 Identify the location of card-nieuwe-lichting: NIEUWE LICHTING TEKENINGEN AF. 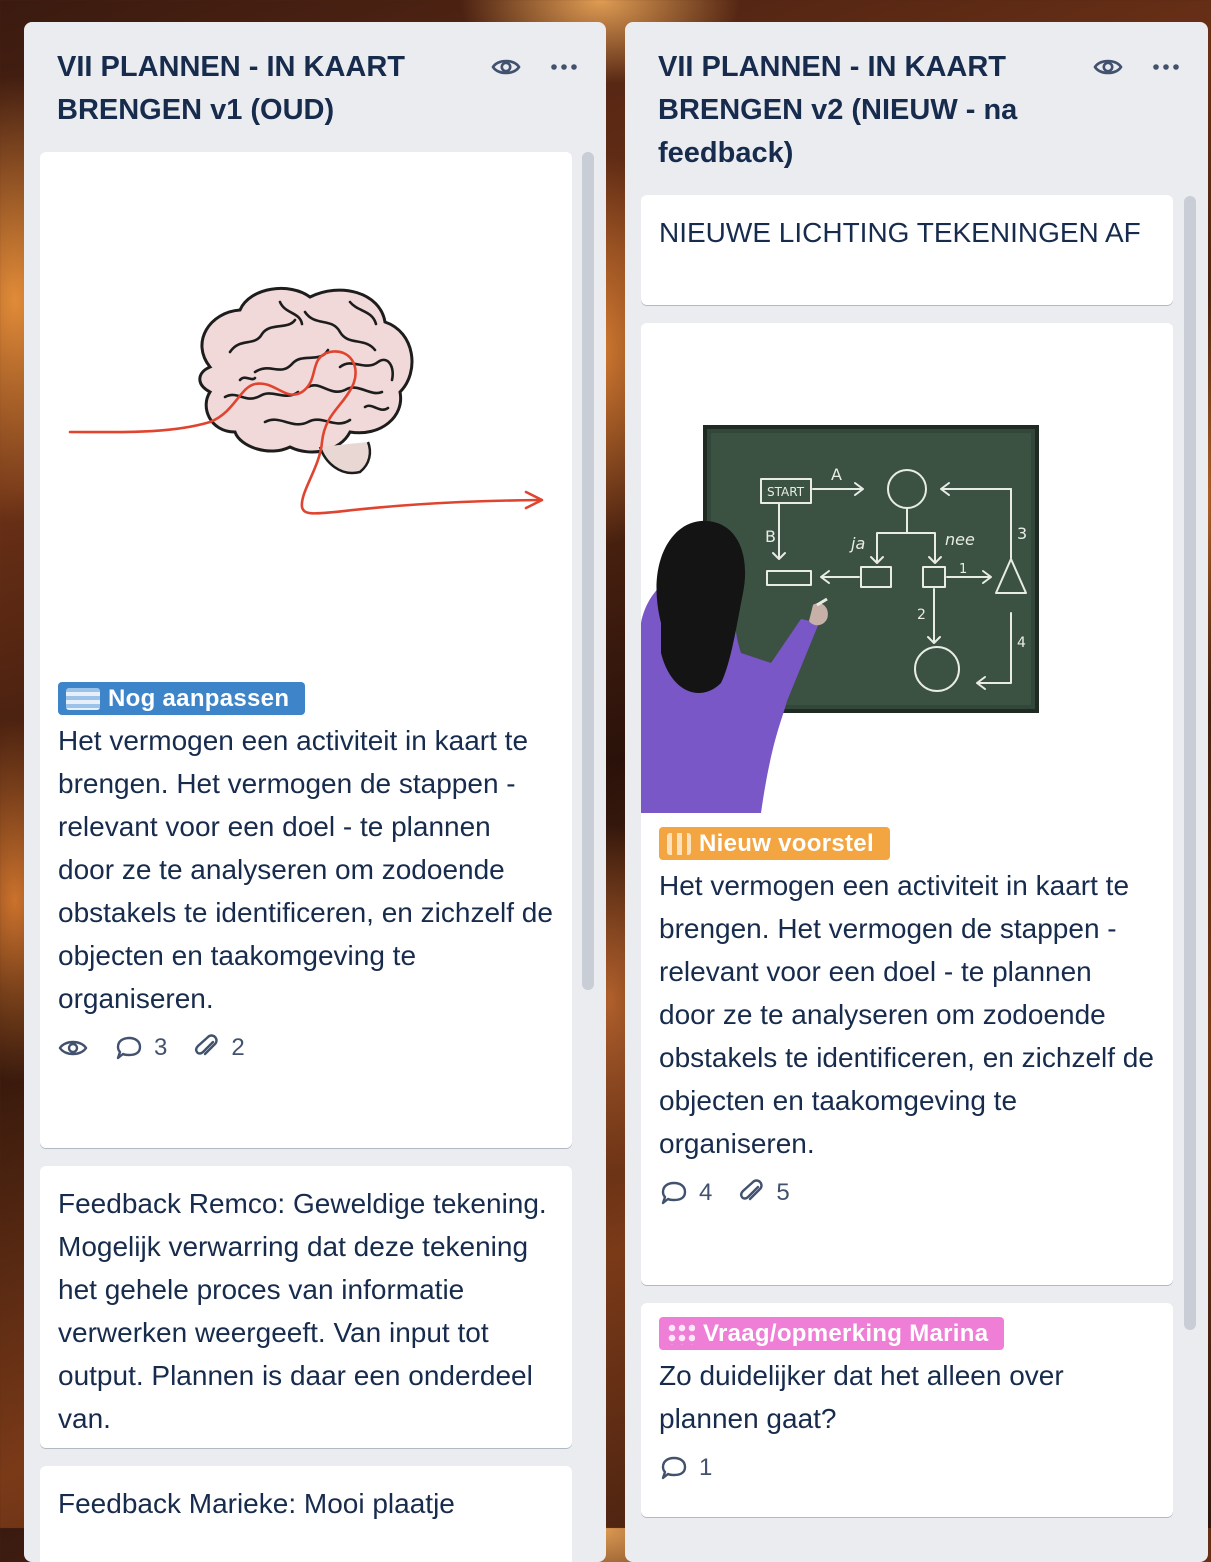
(907, 250).